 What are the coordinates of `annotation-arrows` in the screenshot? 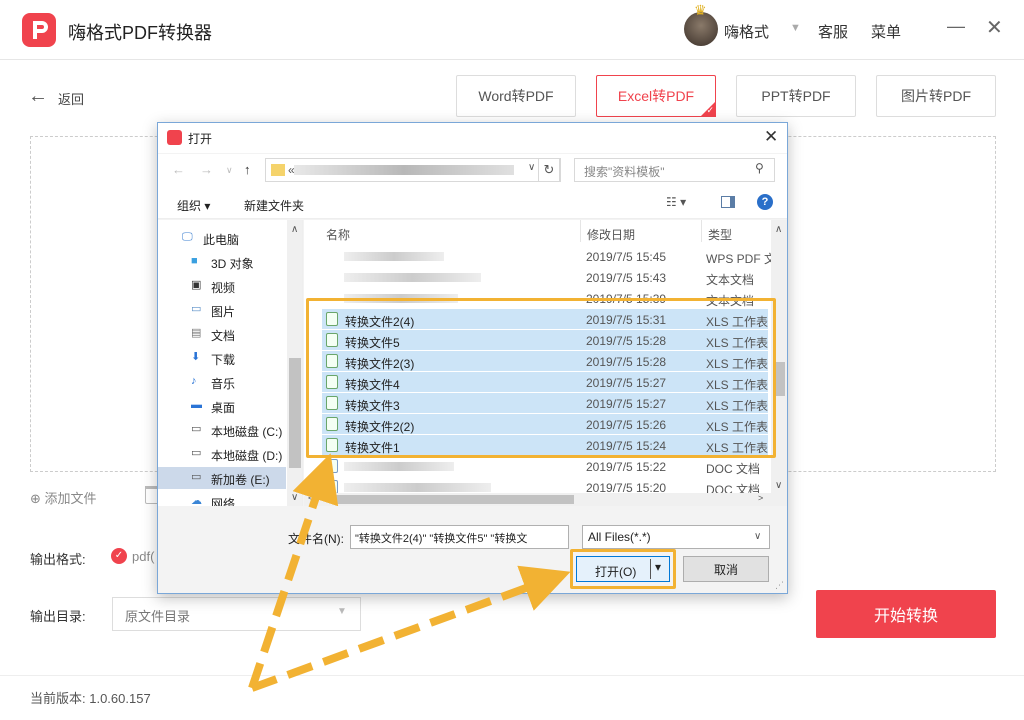 It's located at (409, 572).